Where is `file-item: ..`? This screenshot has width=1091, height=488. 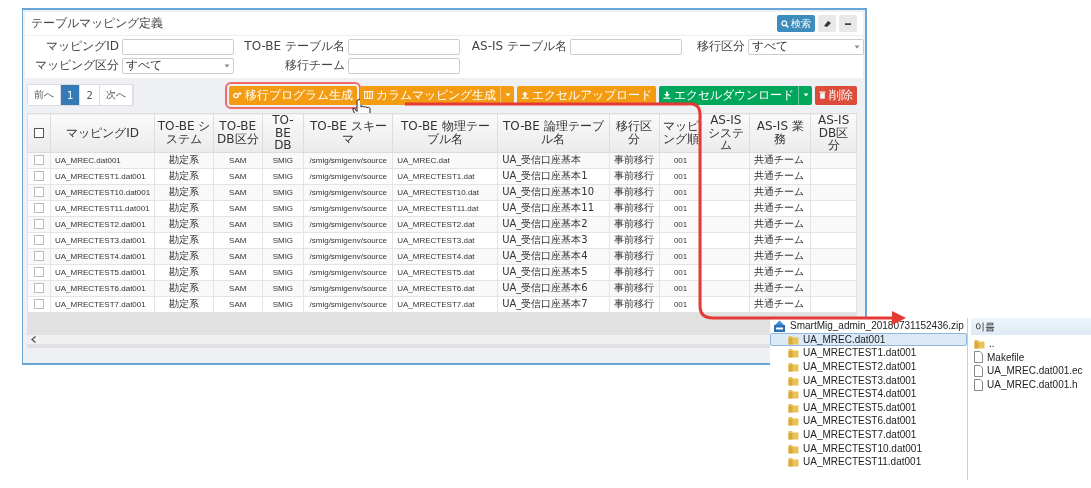 file-item: .. is located at coordinates (1031, 344).